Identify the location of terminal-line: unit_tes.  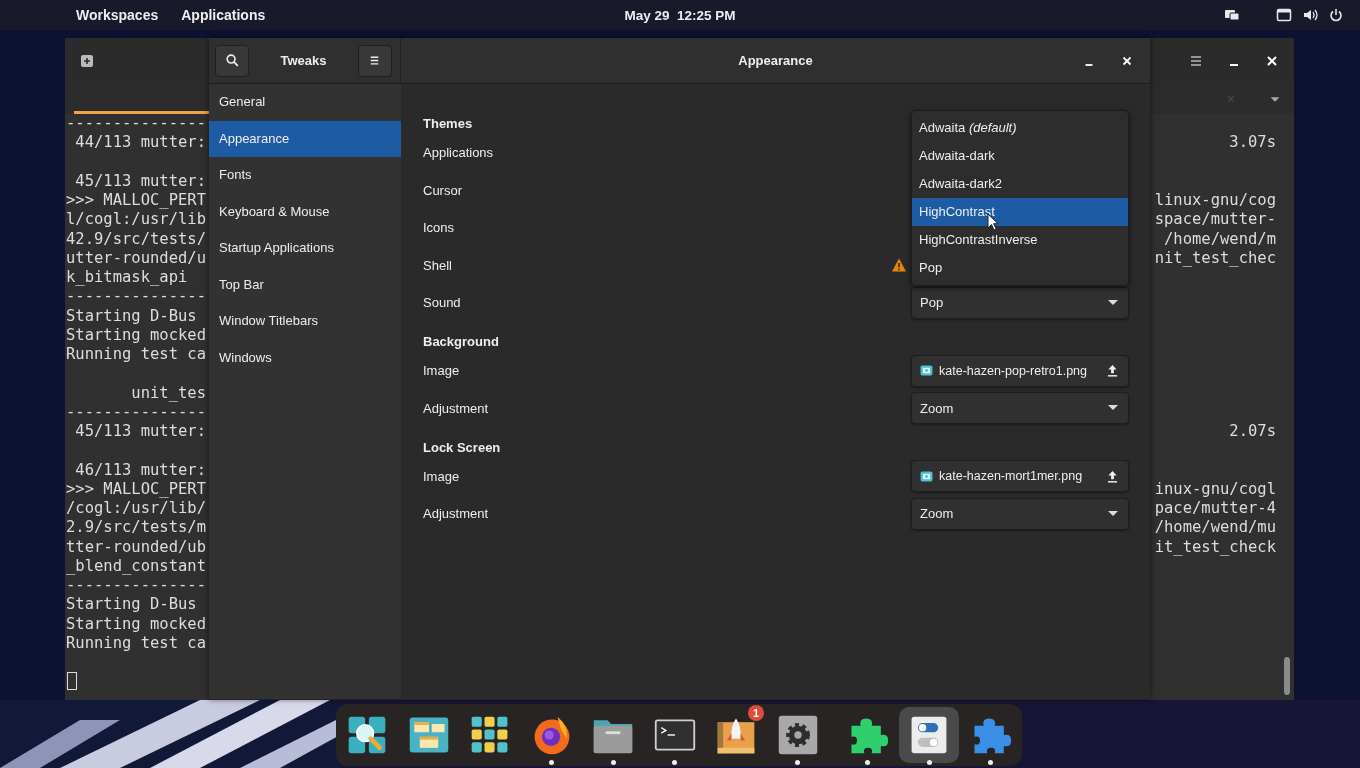
(168, 393).